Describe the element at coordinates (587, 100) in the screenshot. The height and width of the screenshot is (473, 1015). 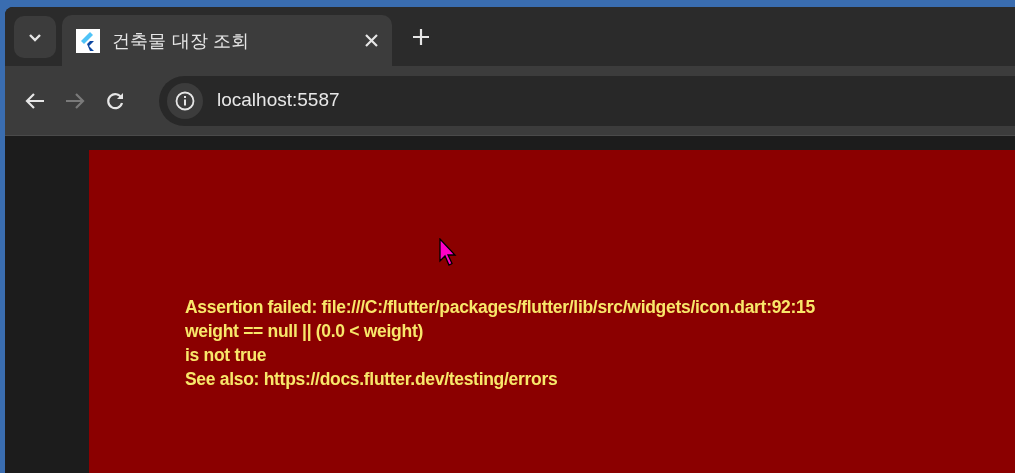
I see `address-bar: localhost:5587` at that location.